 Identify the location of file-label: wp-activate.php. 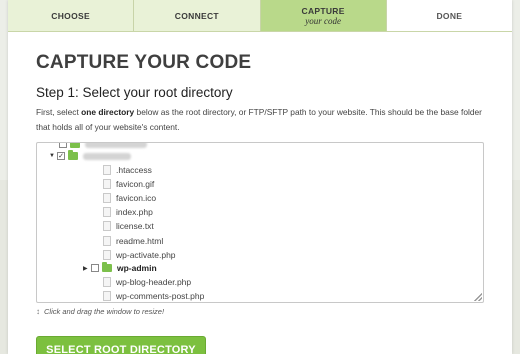
(146, 254).